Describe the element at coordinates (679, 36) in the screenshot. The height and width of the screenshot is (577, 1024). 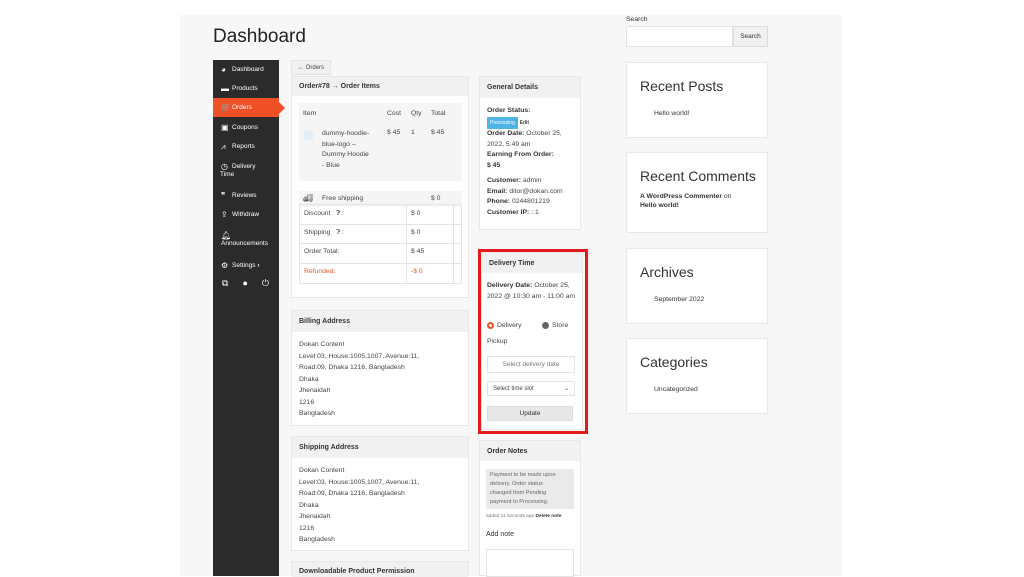
I see `search-input` at that location.